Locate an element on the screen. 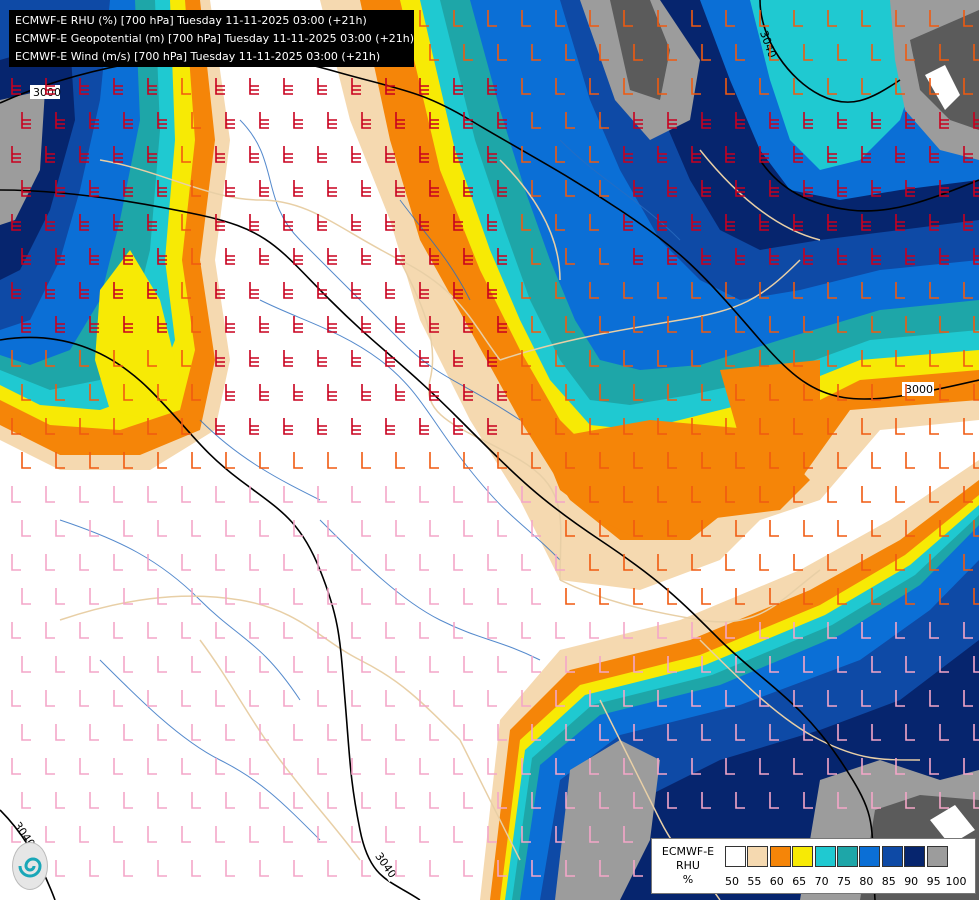 This screenshot has width=979, height=900. legend-tick-label: 65 is located at coordinates (799, 881).